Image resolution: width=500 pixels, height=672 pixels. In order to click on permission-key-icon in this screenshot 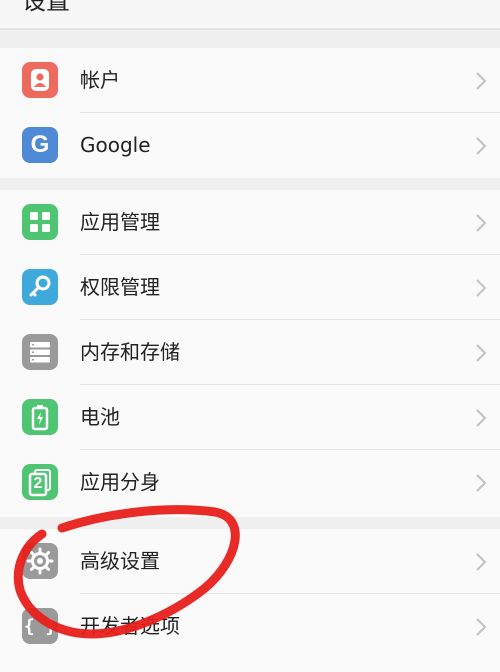, I will do `click(40, 287)`.